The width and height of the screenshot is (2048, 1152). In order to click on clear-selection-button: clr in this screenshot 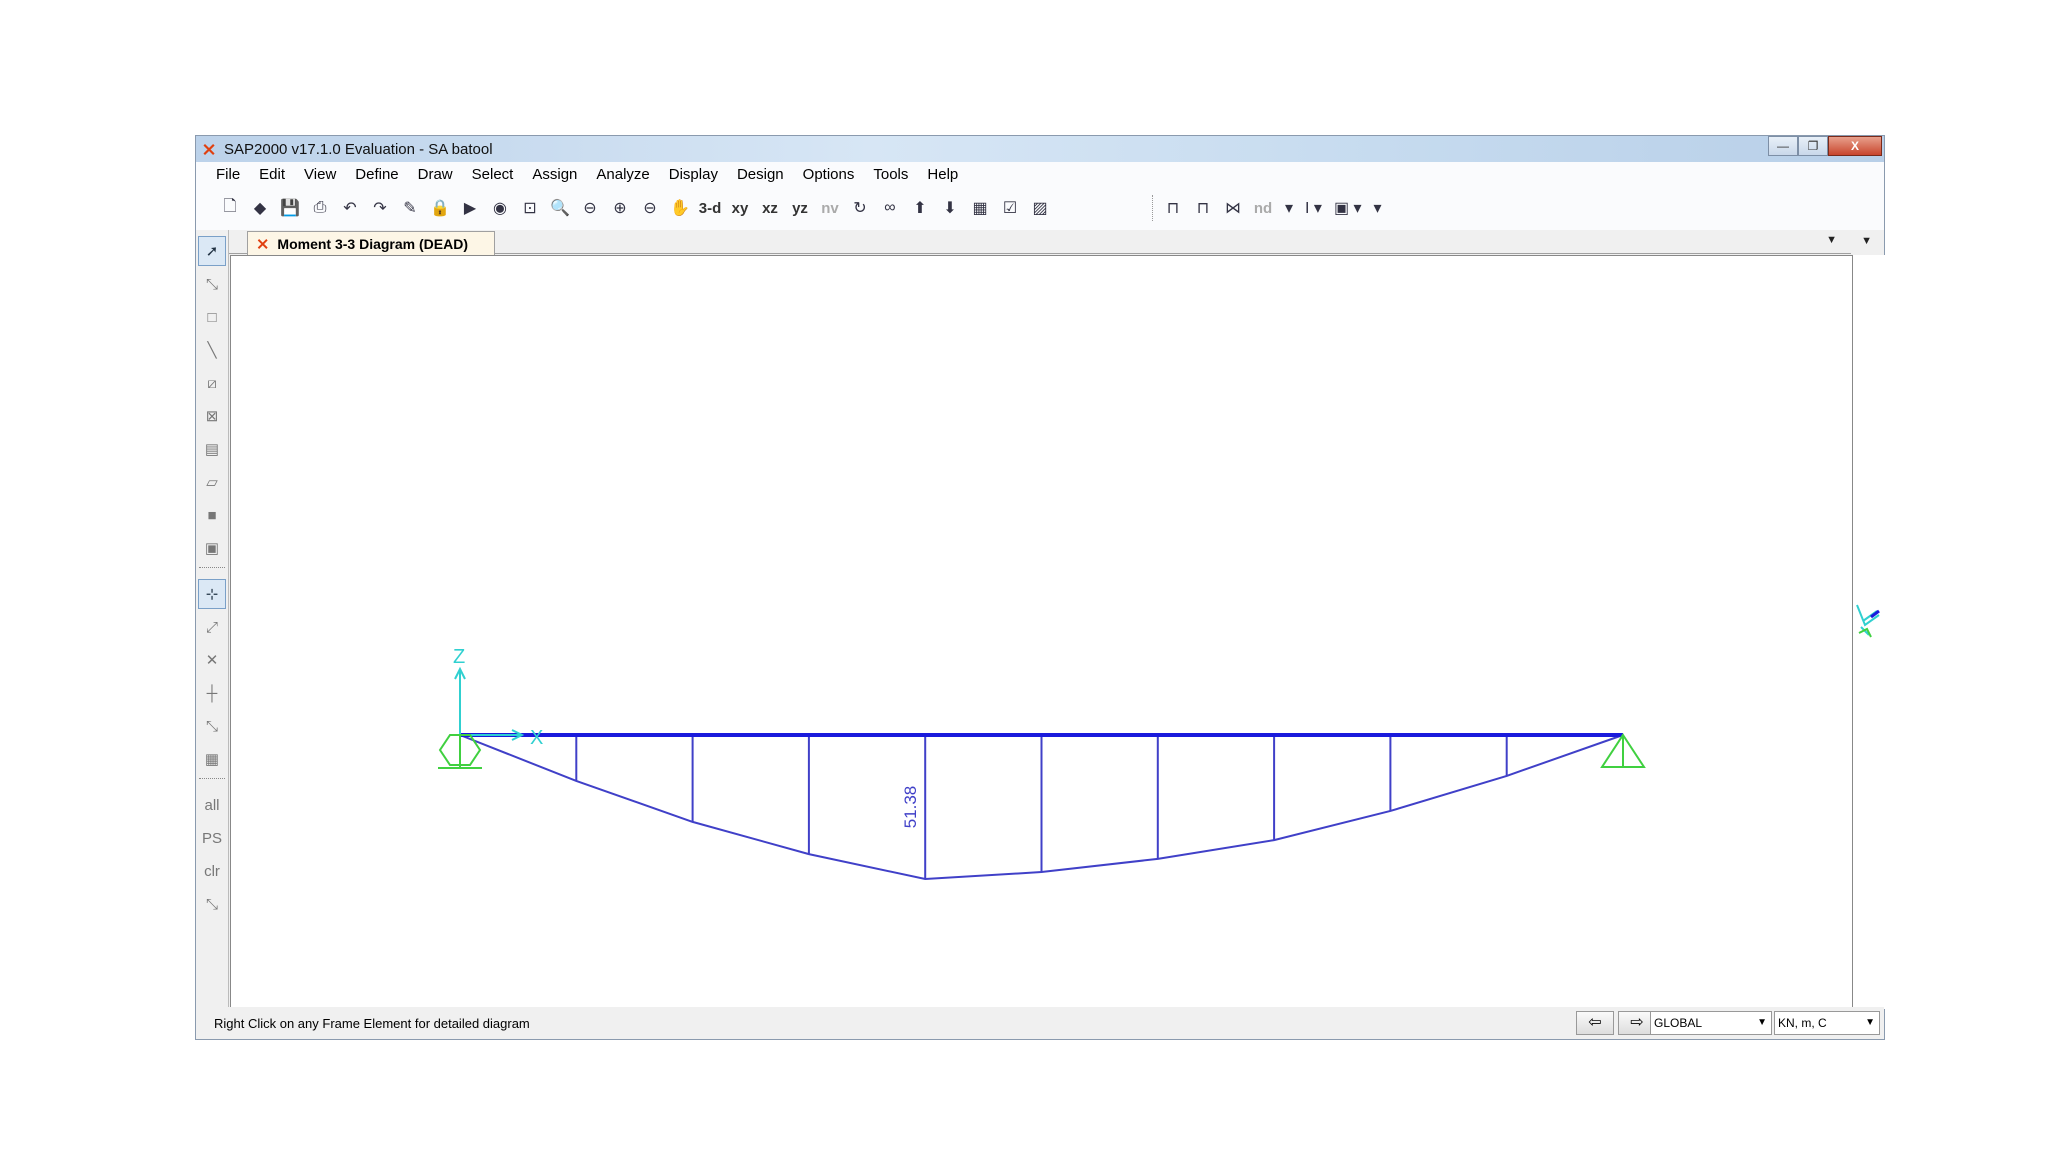, I will do `click(212, 871)`.